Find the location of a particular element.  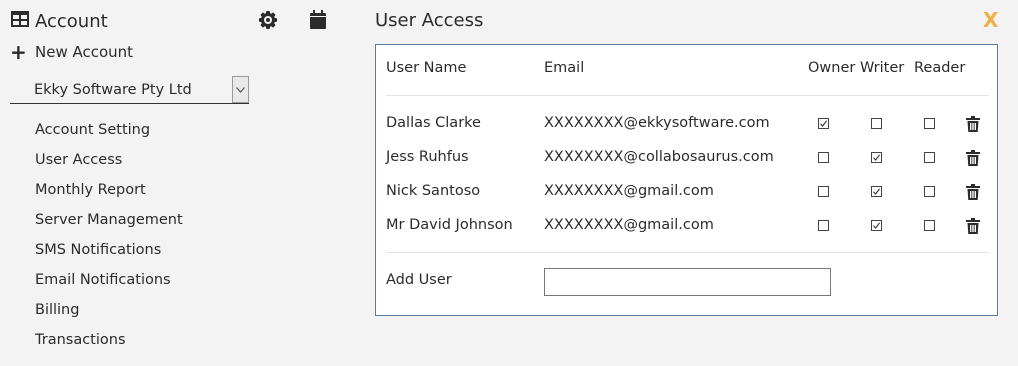

chevron-down-icon is located at coordinates (240, 89).